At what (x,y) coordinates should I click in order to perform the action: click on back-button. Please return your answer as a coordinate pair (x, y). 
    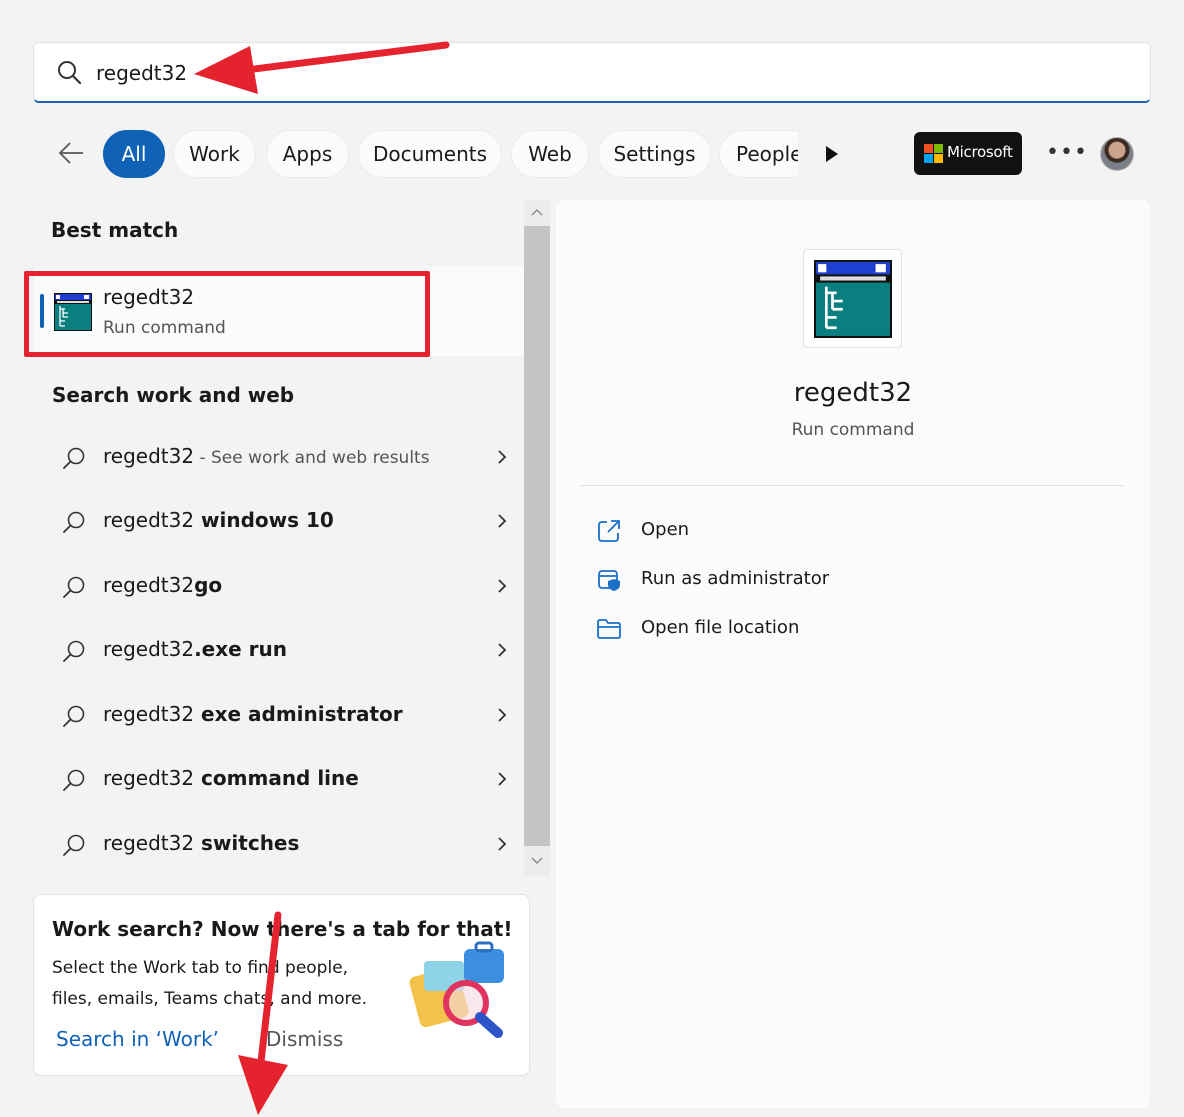
    Looking at the image, I should click on (71, 155).